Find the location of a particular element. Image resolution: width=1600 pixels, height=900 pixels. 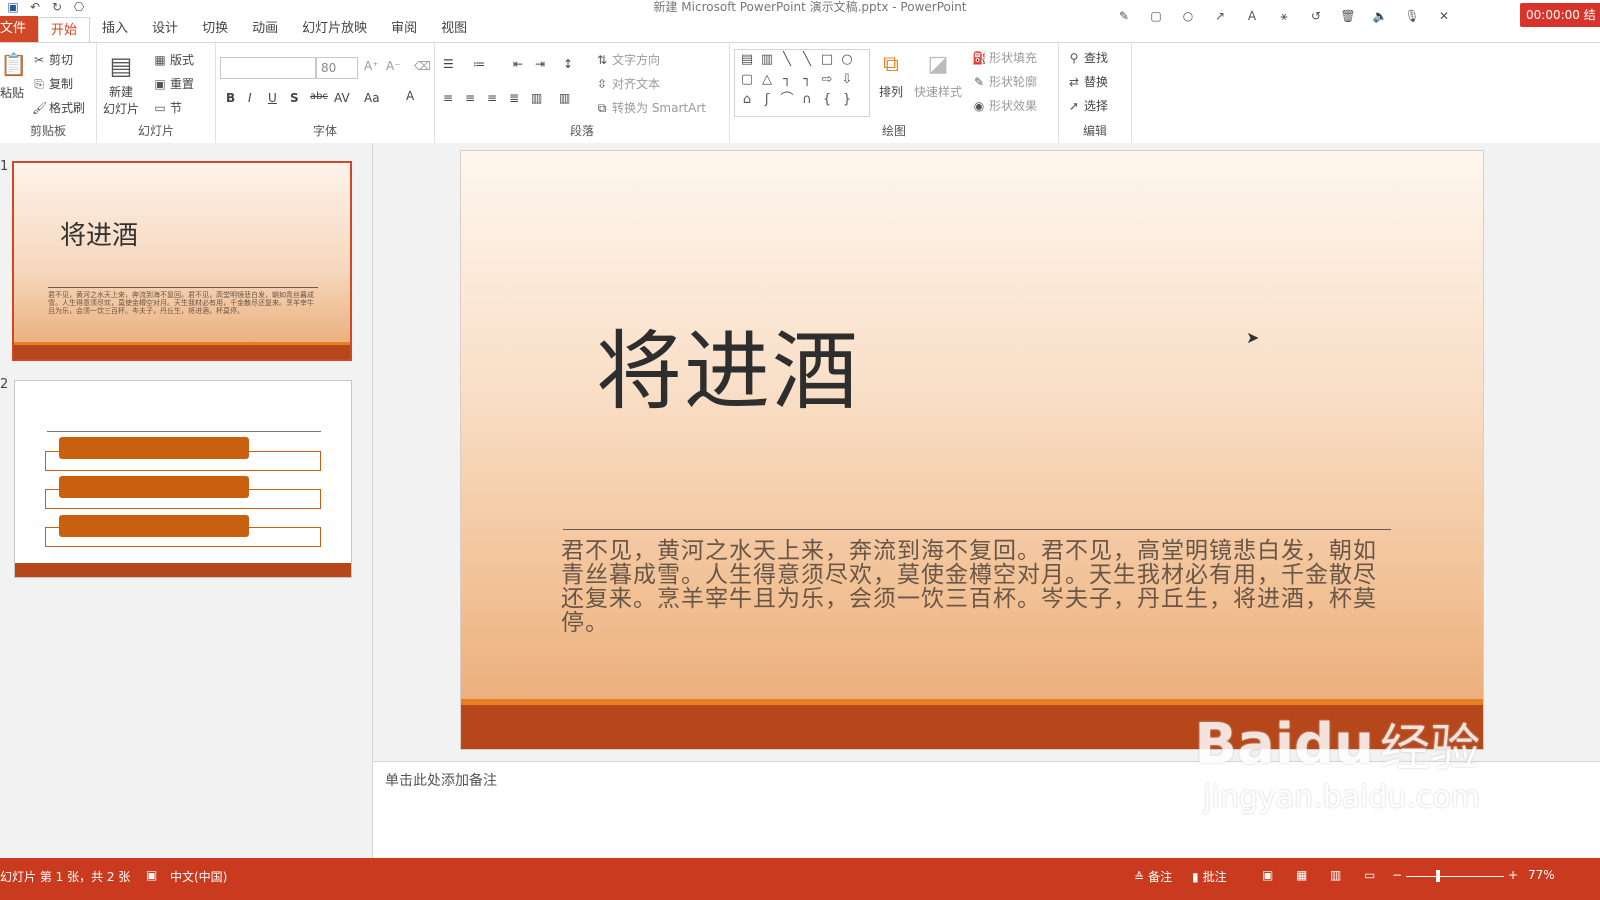

presenter-icon: ⎔ is located at coordinates (79, 7).